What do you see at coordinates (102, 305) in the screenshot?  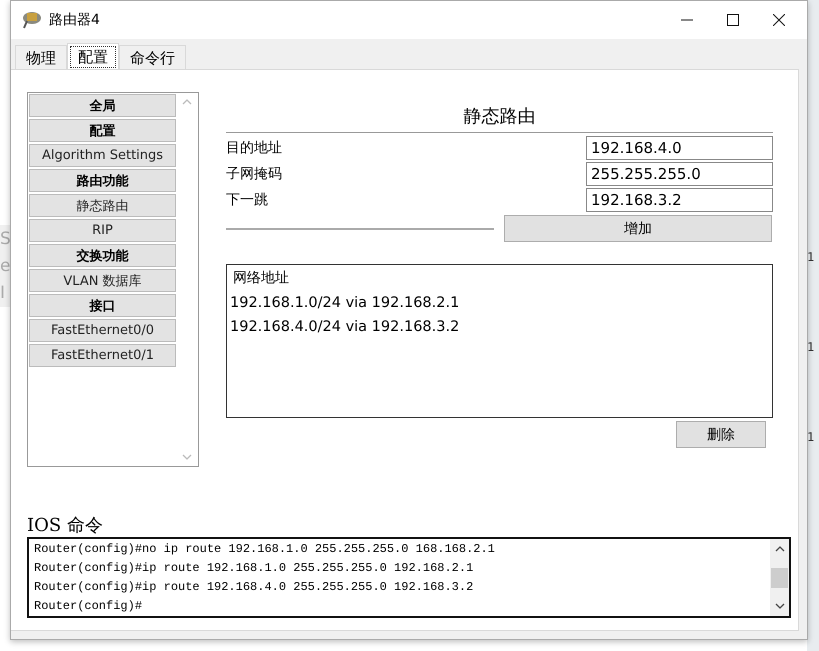 I see `sidebar-item: 接口` at bounding box center [102, 305].